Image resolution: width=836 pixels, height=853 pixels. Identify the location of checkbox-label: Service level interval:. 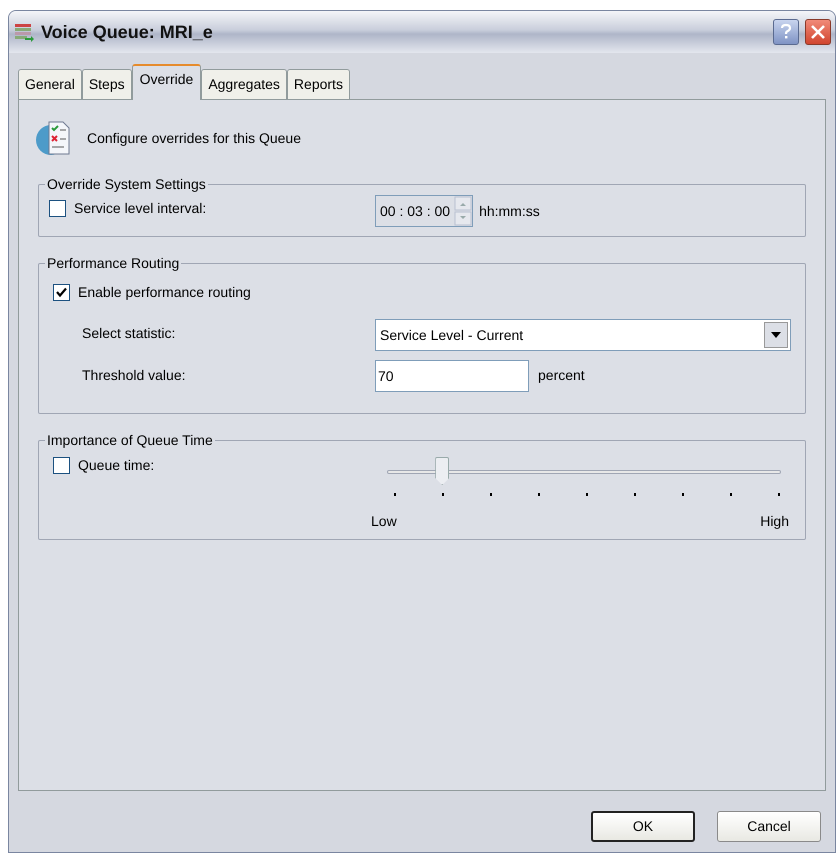
(140, 208).